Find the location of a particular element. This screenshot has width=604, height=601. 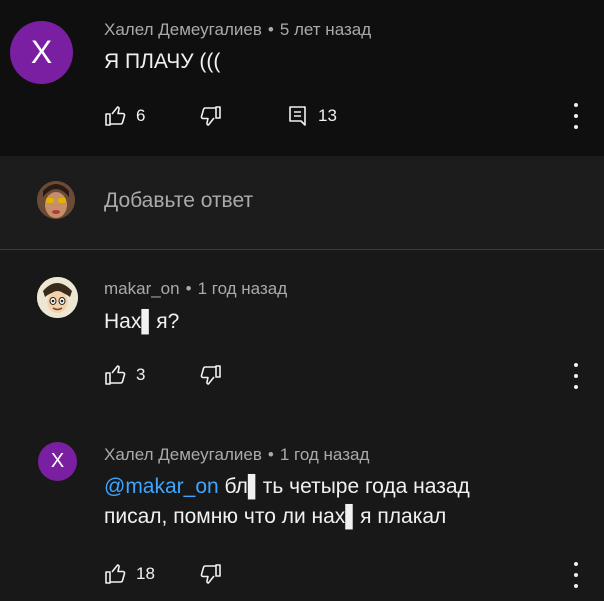

replies-button: 13 is located at coordinates (311, 116).